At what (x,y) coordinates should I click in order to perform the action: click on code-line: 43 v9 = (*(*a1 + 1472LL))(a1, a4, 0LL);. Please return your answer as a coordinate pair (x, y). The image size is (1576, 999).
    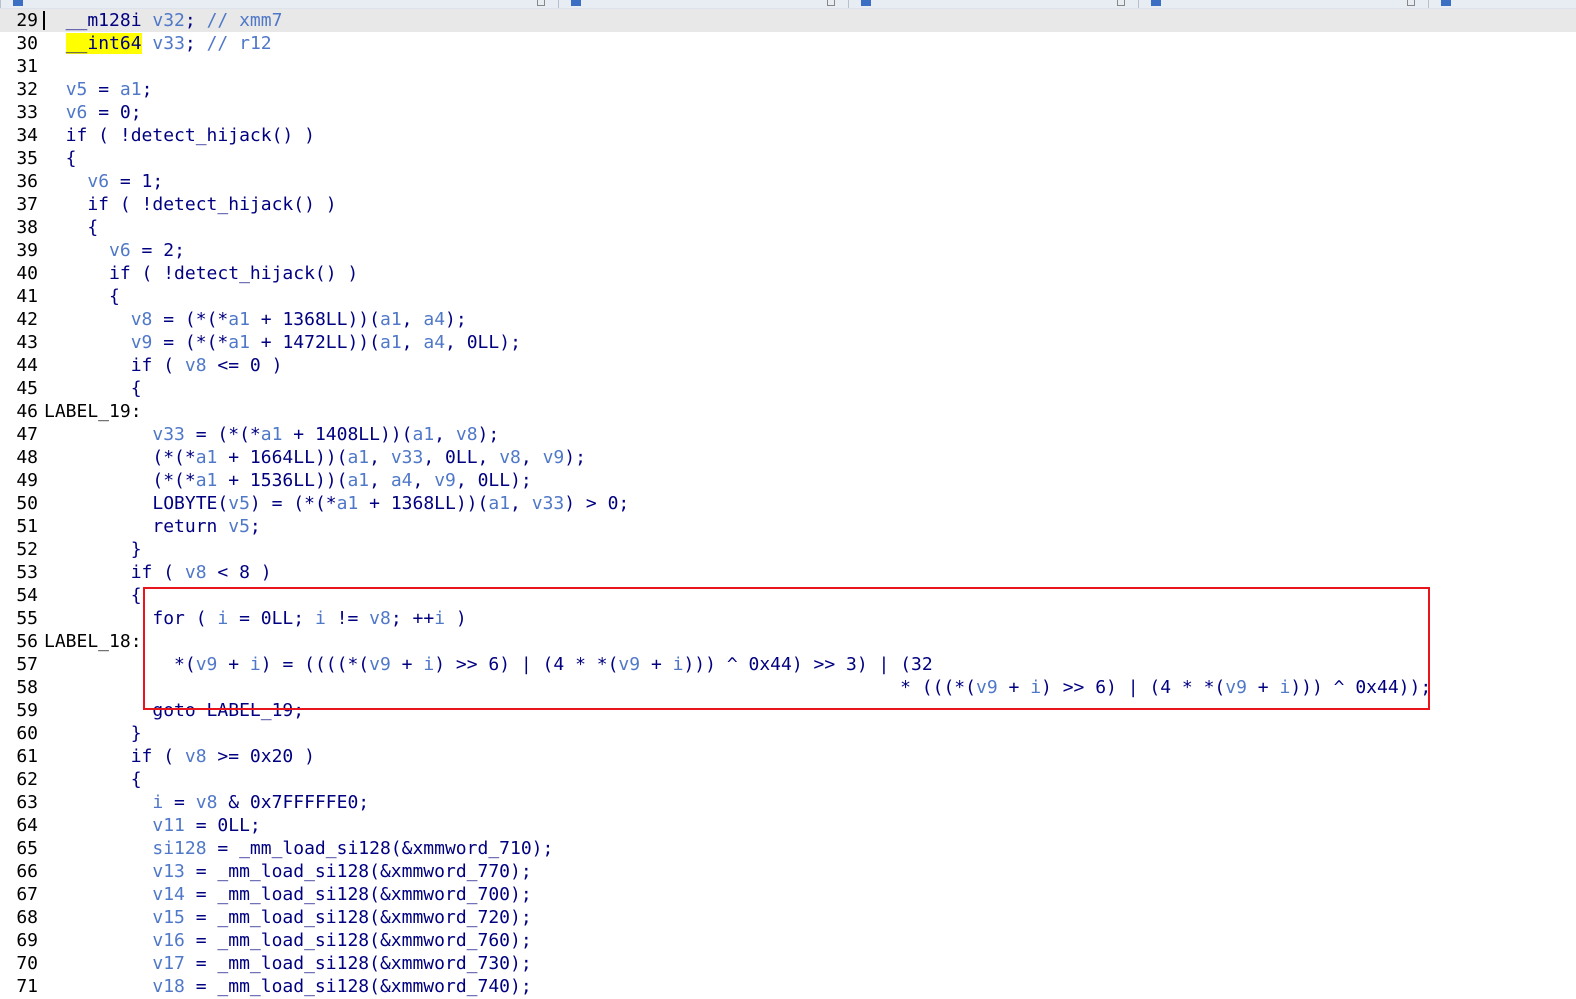
    Looking at the image, I should click on (788, 342).